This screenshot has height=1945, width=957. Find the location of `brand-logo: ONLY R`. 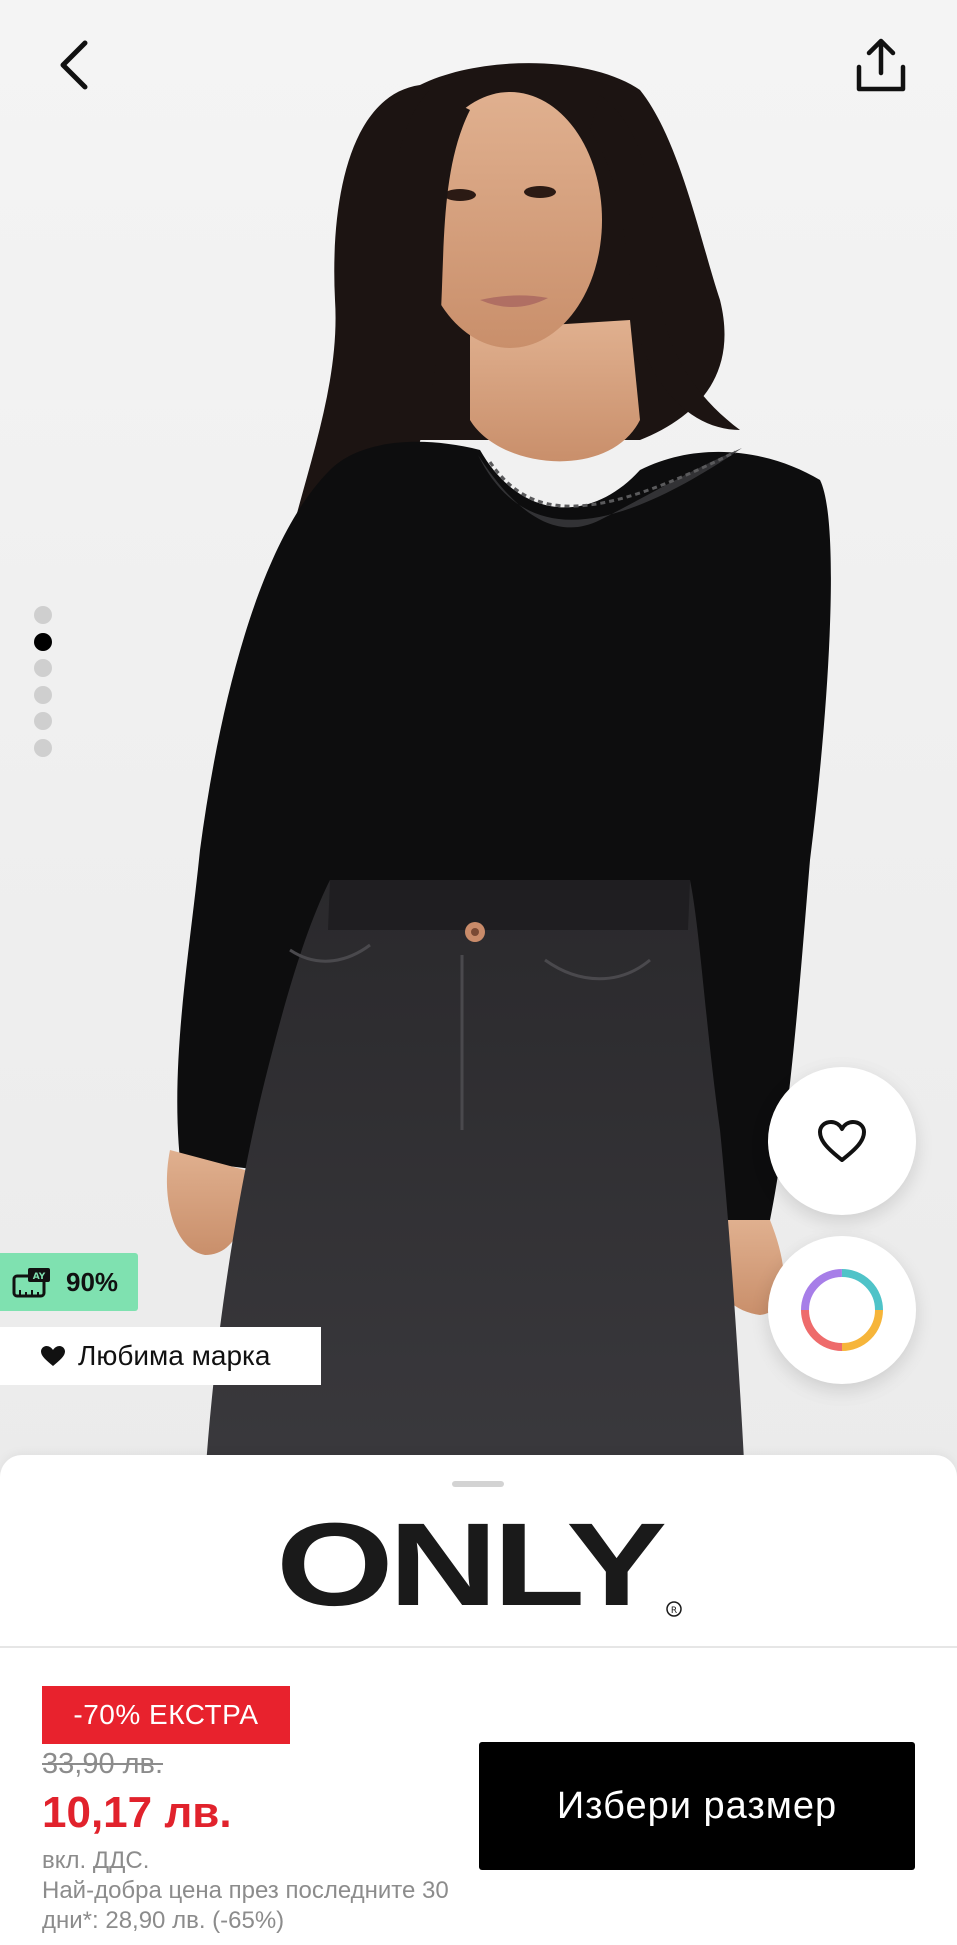

brand-logo: ONLY R is located at coordinates (480, 1565).